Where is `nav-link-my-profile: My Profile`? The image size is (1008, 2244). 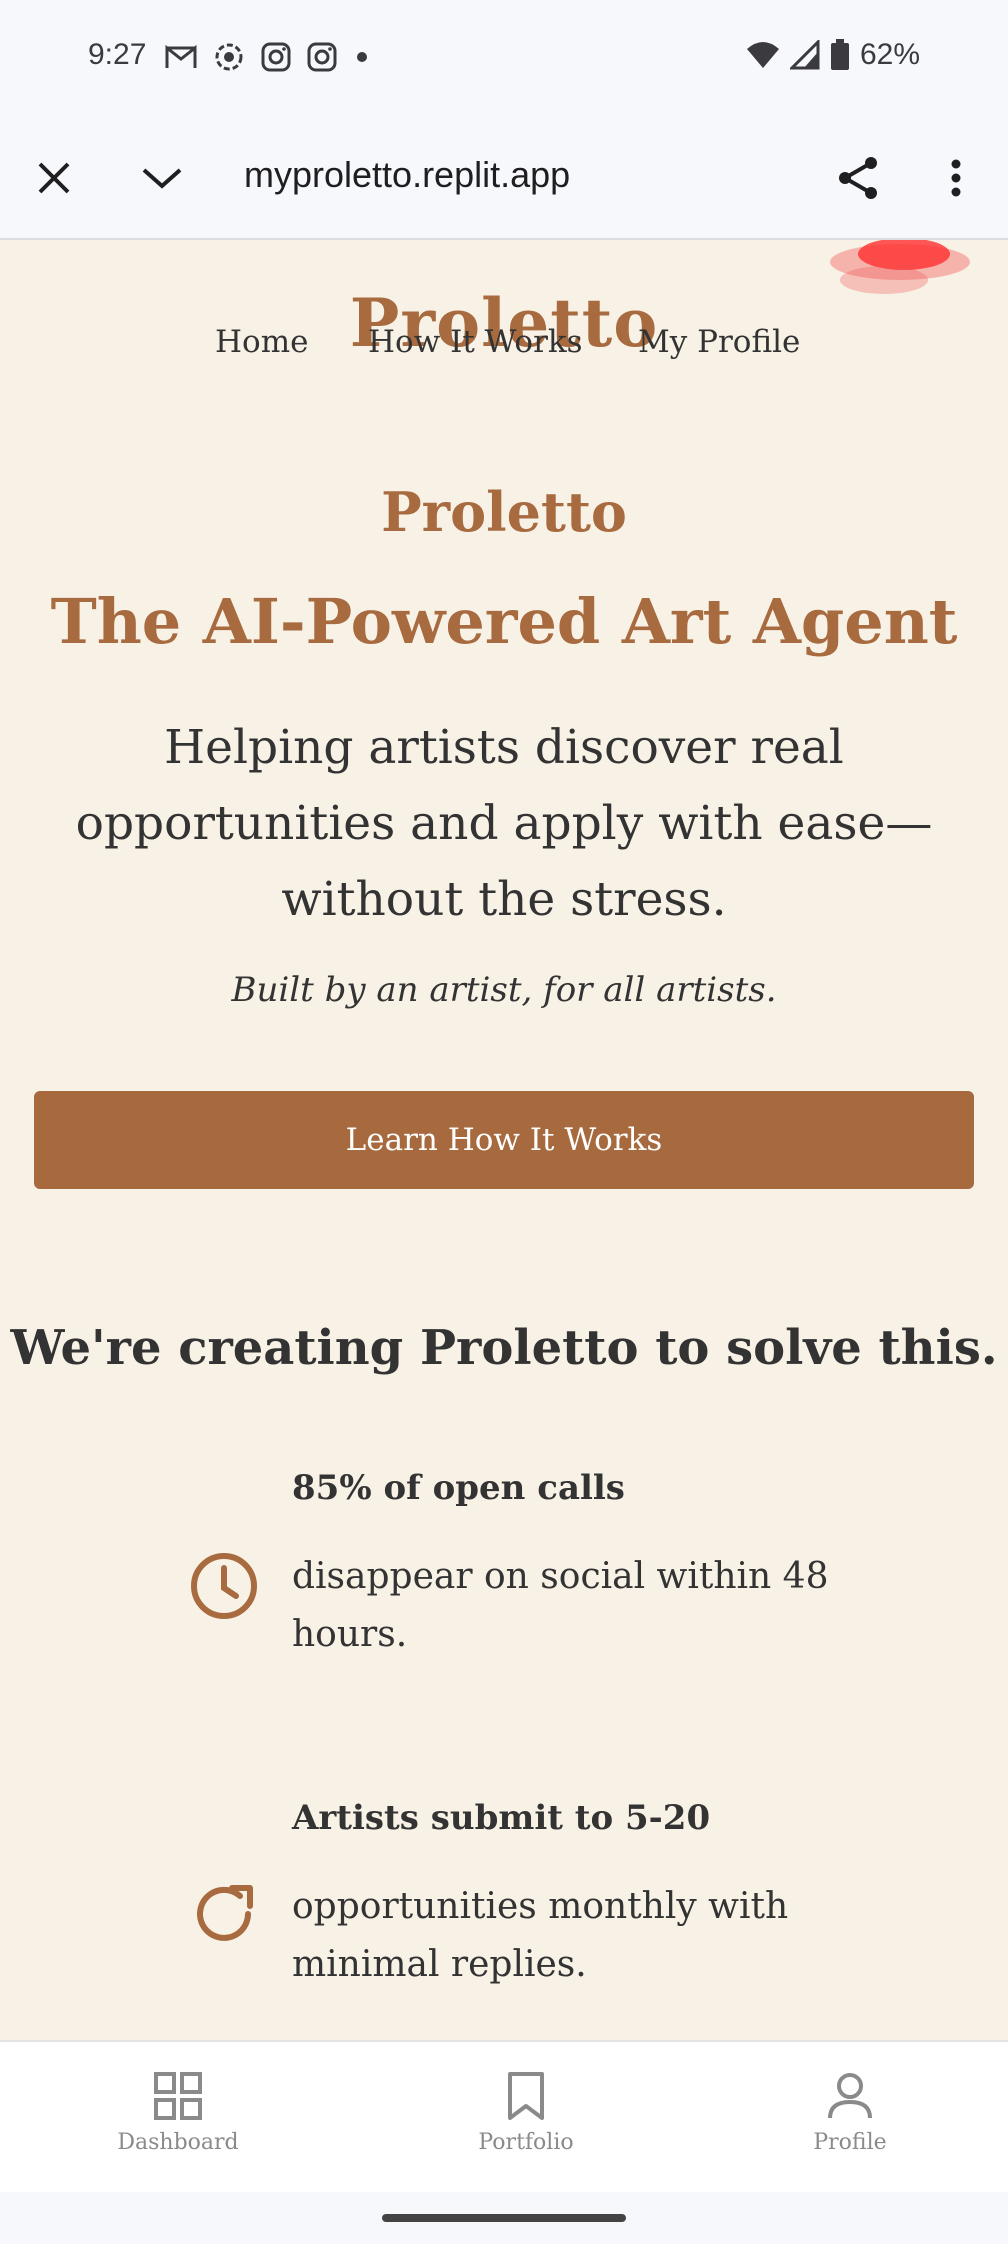
nav-link-my-profile: My Profile is located at coordinates (719, 342).